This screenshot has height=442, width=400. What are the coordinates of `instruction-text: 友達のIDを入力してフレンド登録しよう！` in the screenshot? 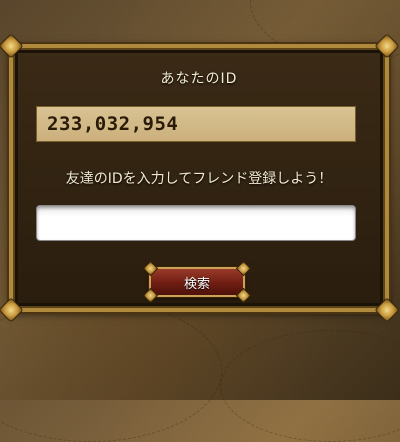 It's located at (199, 179).